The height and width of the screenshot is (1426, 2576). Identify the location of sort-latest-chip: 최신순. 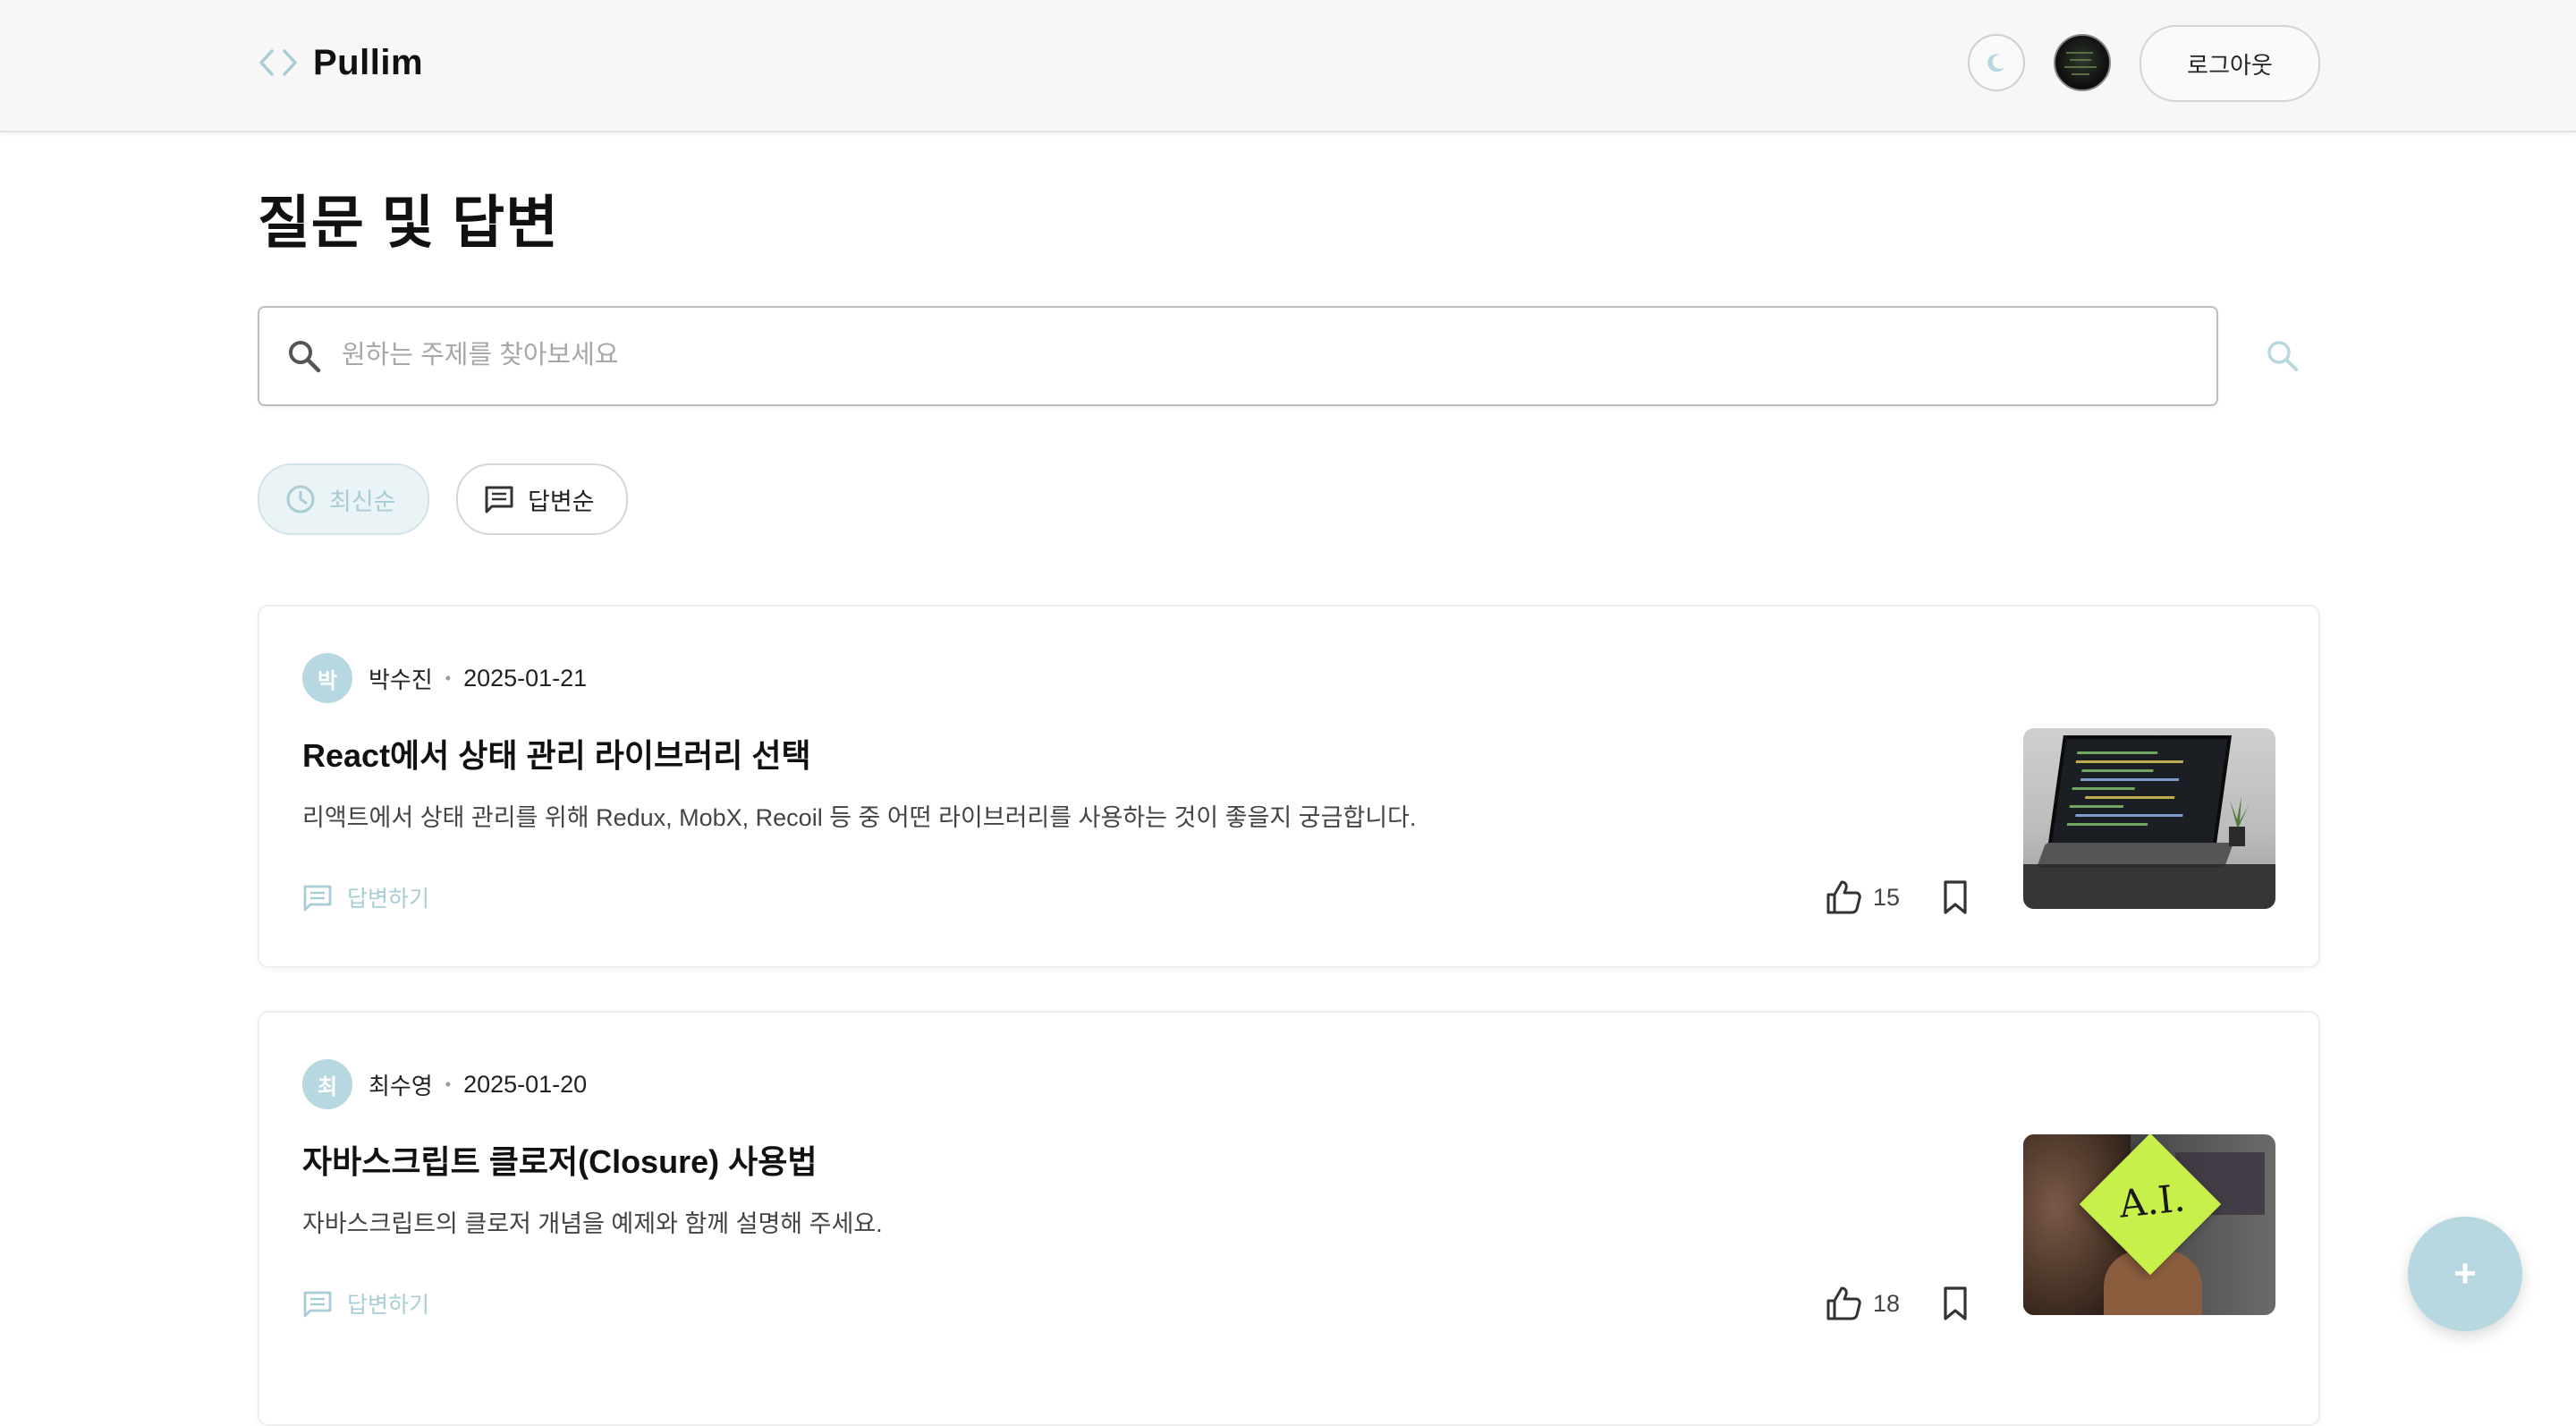
(343, 499).